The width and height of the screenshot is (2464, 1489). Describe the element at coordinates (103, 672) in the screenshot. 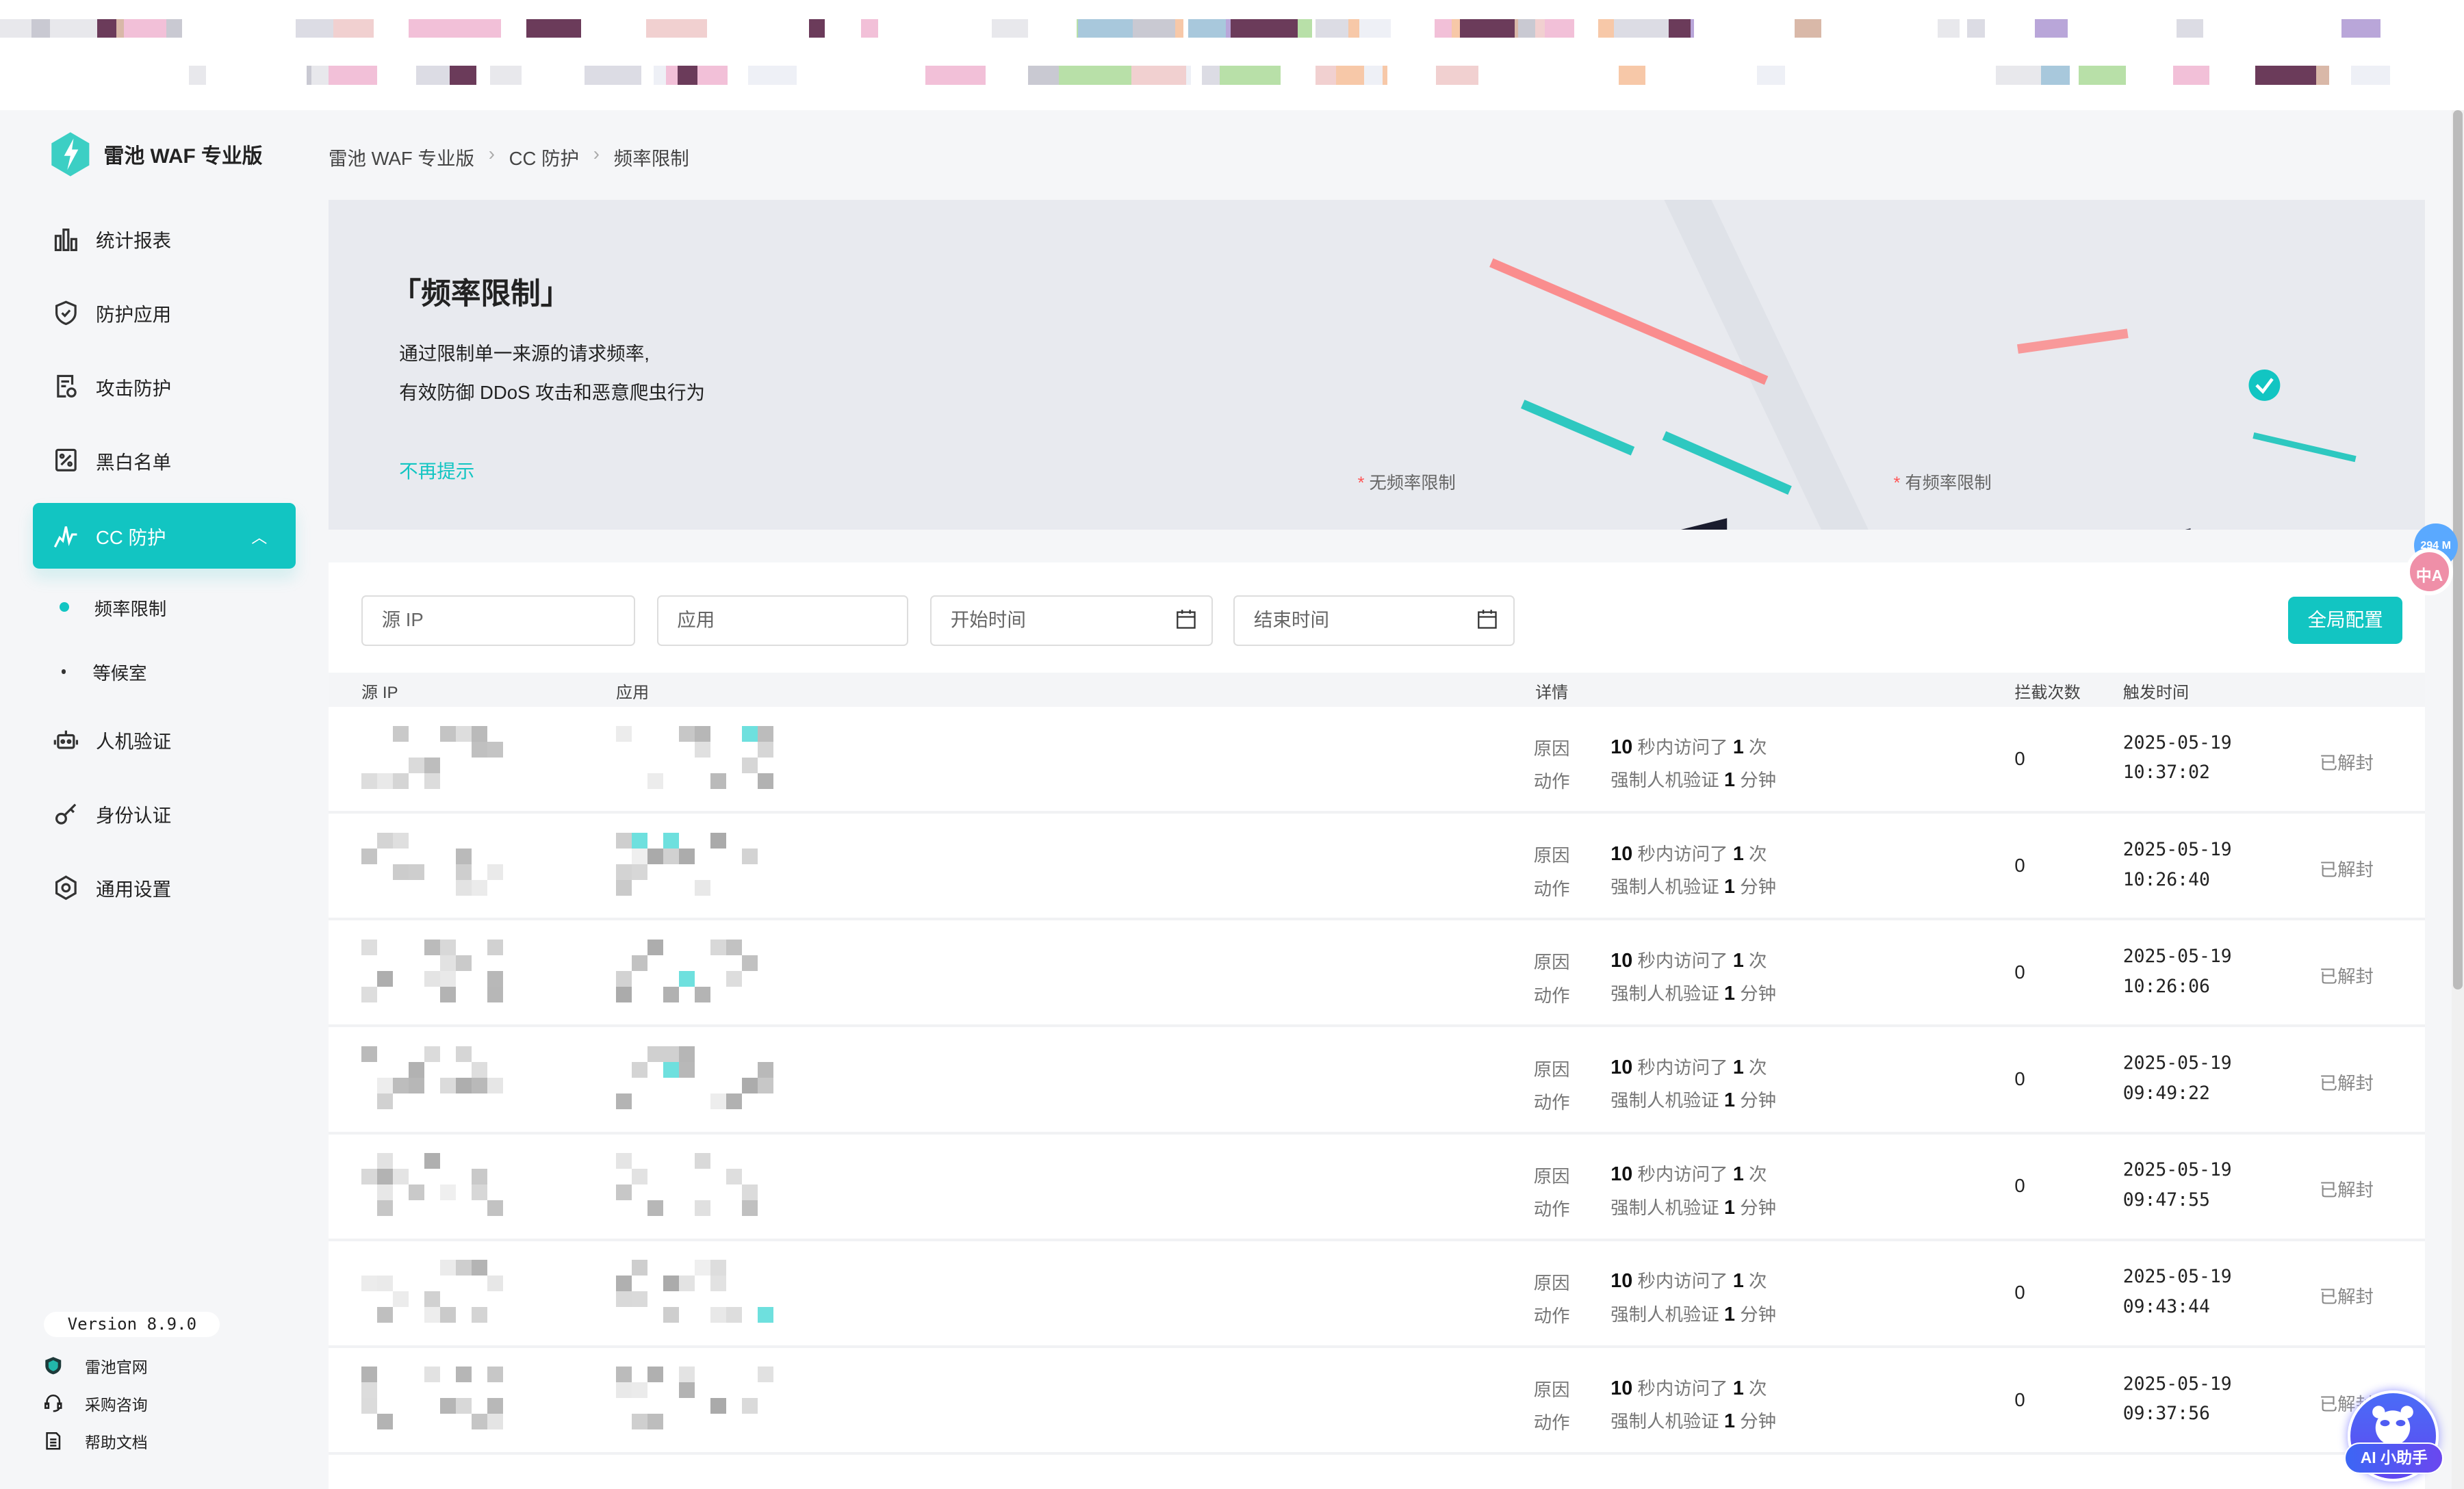

I see `sidebar-subitem-waiting-room: 等候室` at that location.